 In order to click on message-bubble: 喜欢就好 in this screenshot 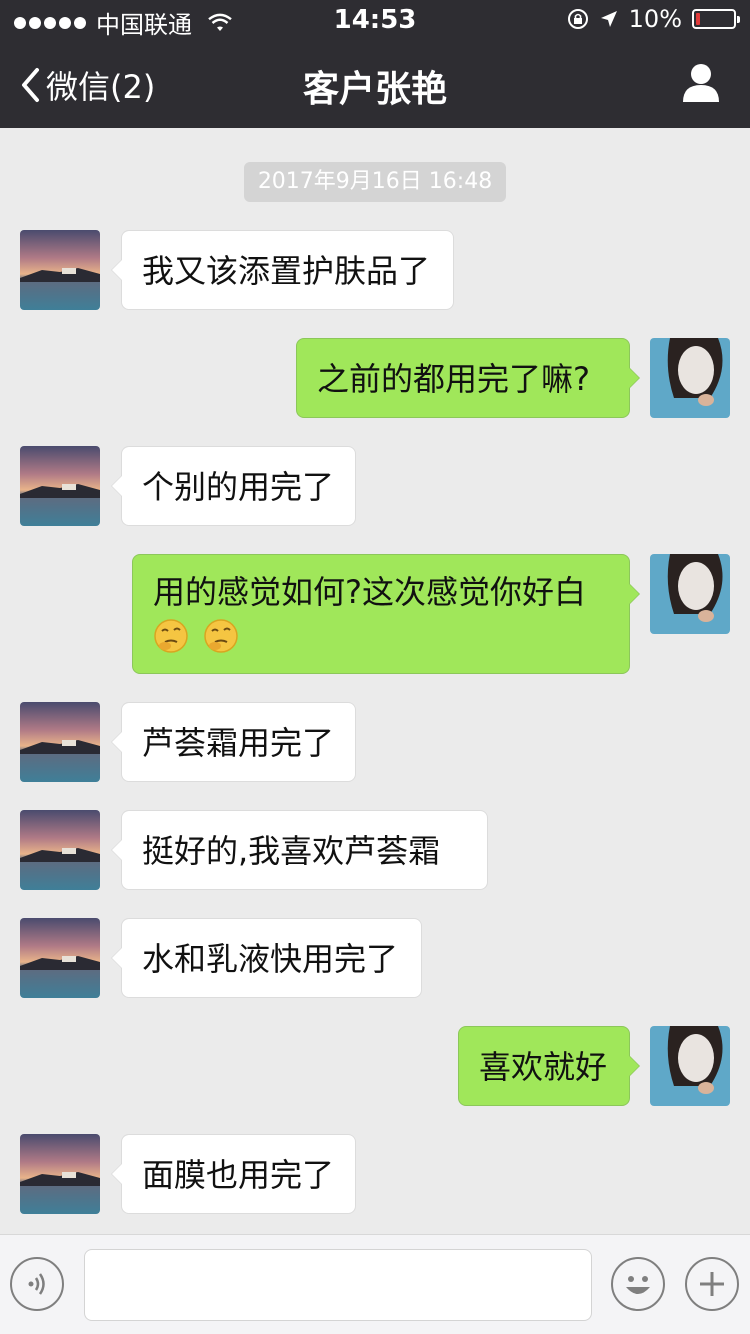, I will do `click(549, 1066)`.